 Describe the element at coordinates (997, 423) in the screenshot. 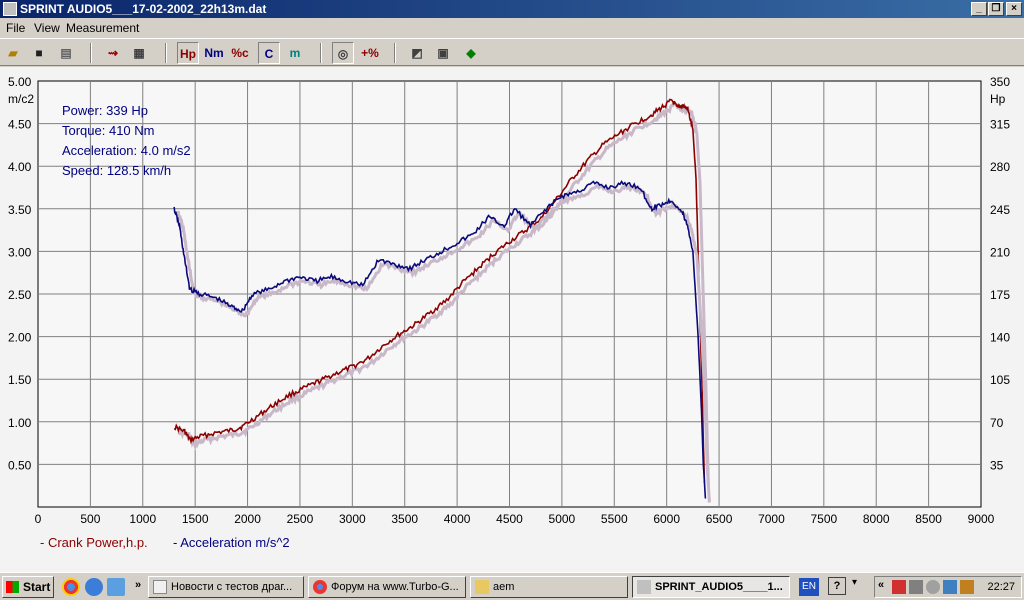

I see `right-tick-label: 70` at that location.